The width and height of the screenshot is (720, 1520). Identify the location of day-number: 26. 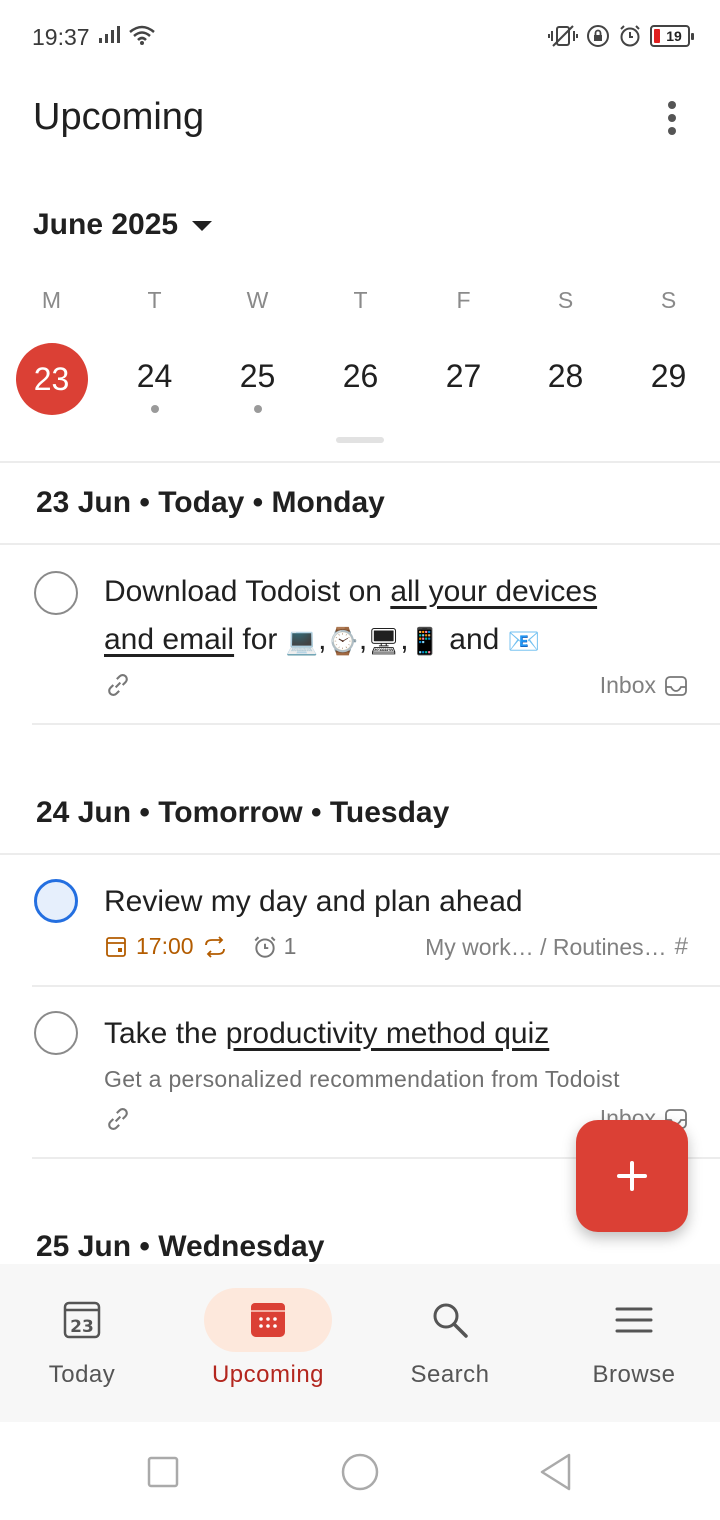
(360, 375).